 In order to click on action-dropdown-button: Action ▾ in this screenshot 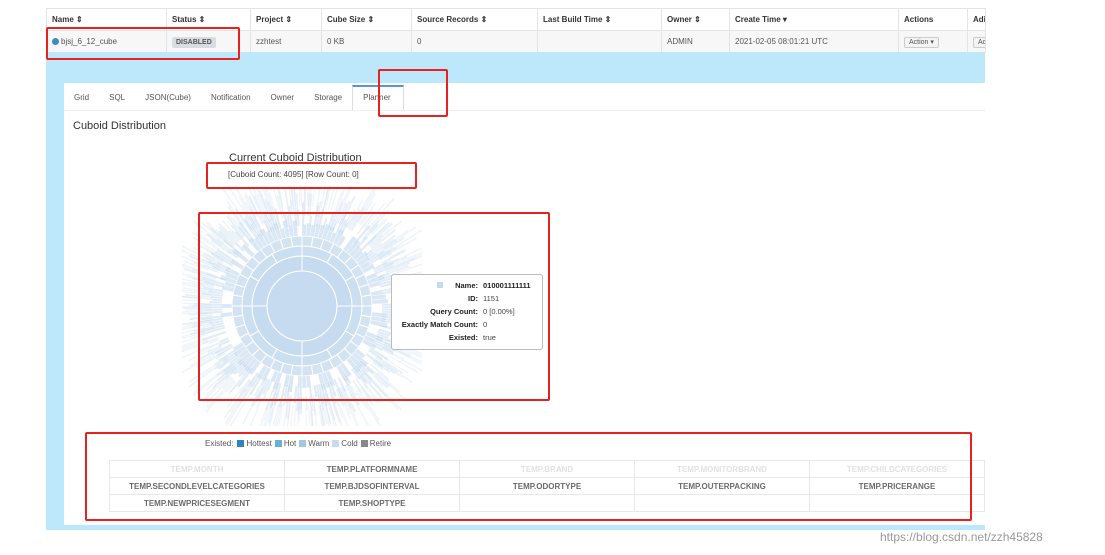, I will do `click(921, 42)`.